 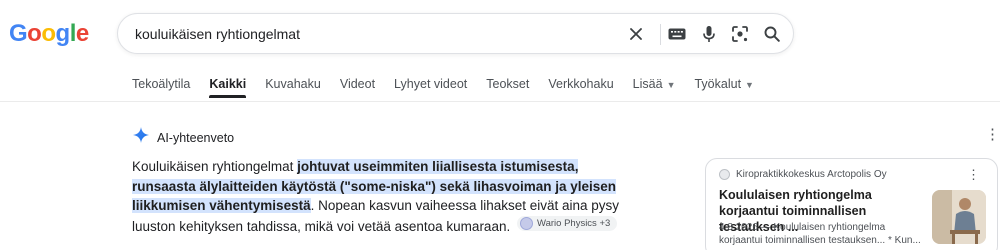 I want to click on ai-overview-title: AI-yhteenveto, so click(x=196, y=137).